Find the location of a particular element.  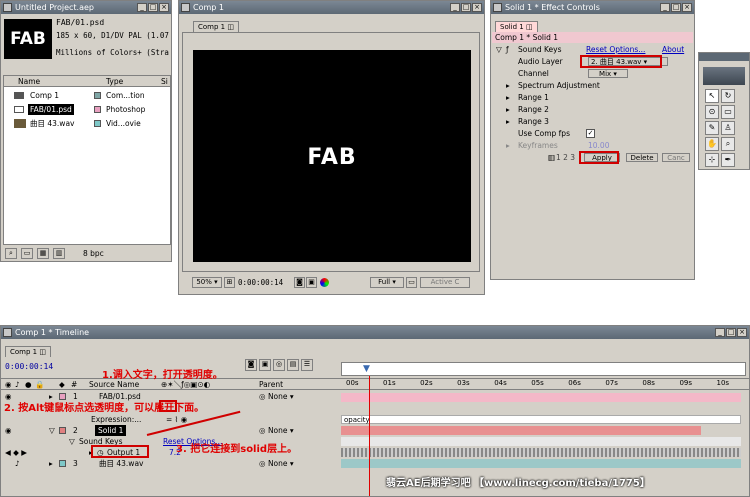

rgb-channels-icon is located at coordinates (324, 282).